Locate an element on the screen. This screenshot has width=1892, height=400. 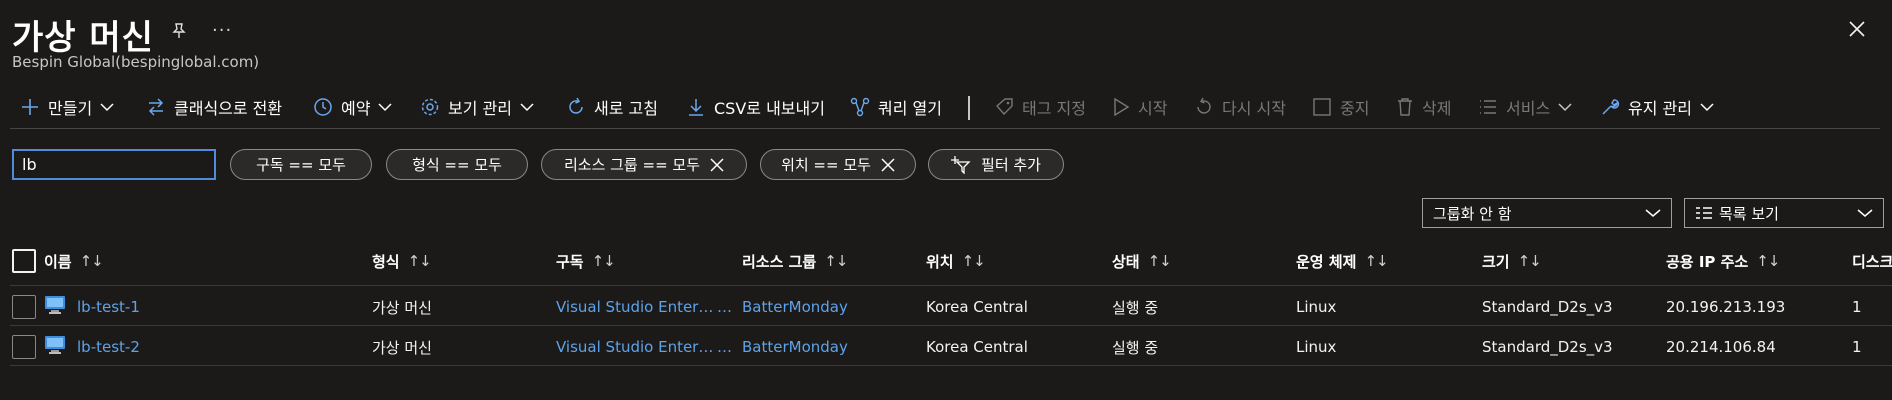
add-filter-button: 필터 추가 is located at coordinates (996, 164).